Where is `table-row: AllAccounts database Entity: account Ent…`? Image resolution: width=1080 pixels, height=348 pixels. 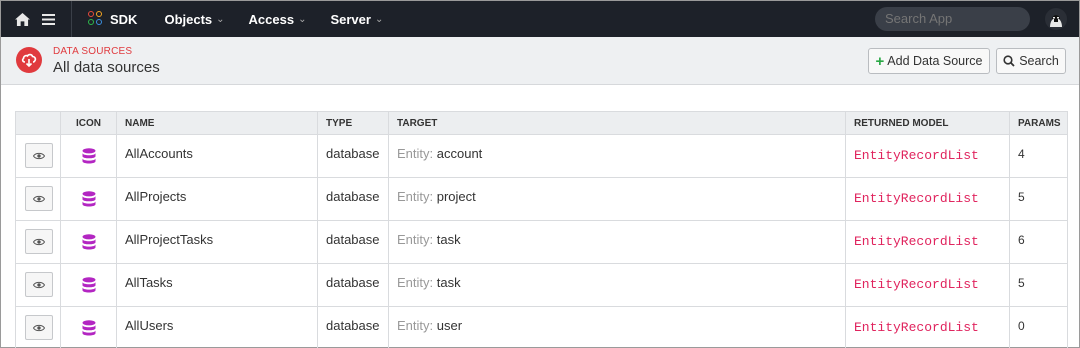 table-row: AllAccounts database Entity: account Ent… is located at coordinates (541, 156).